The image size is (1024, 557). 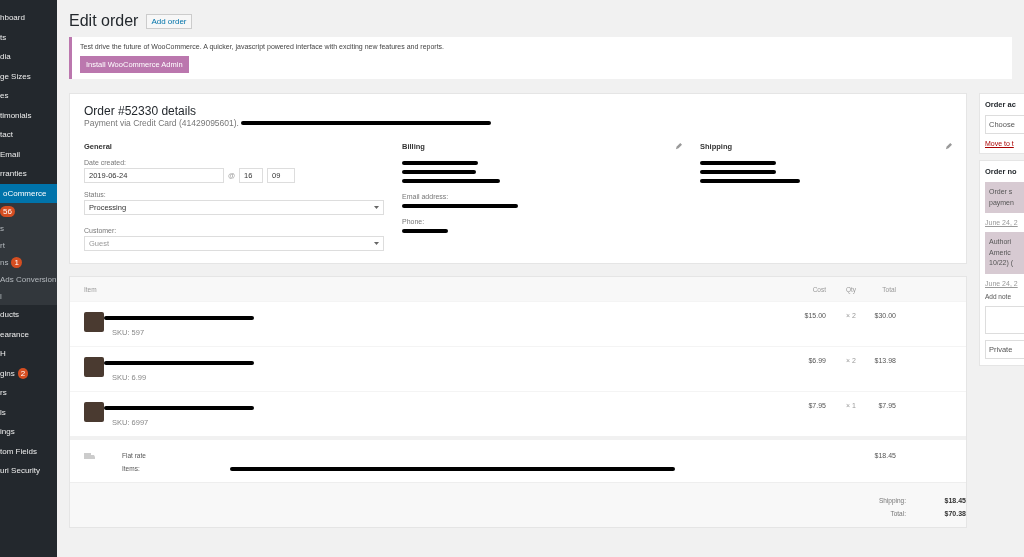 I want to click on add-order-button: Add order, so click(x=169, y=21).